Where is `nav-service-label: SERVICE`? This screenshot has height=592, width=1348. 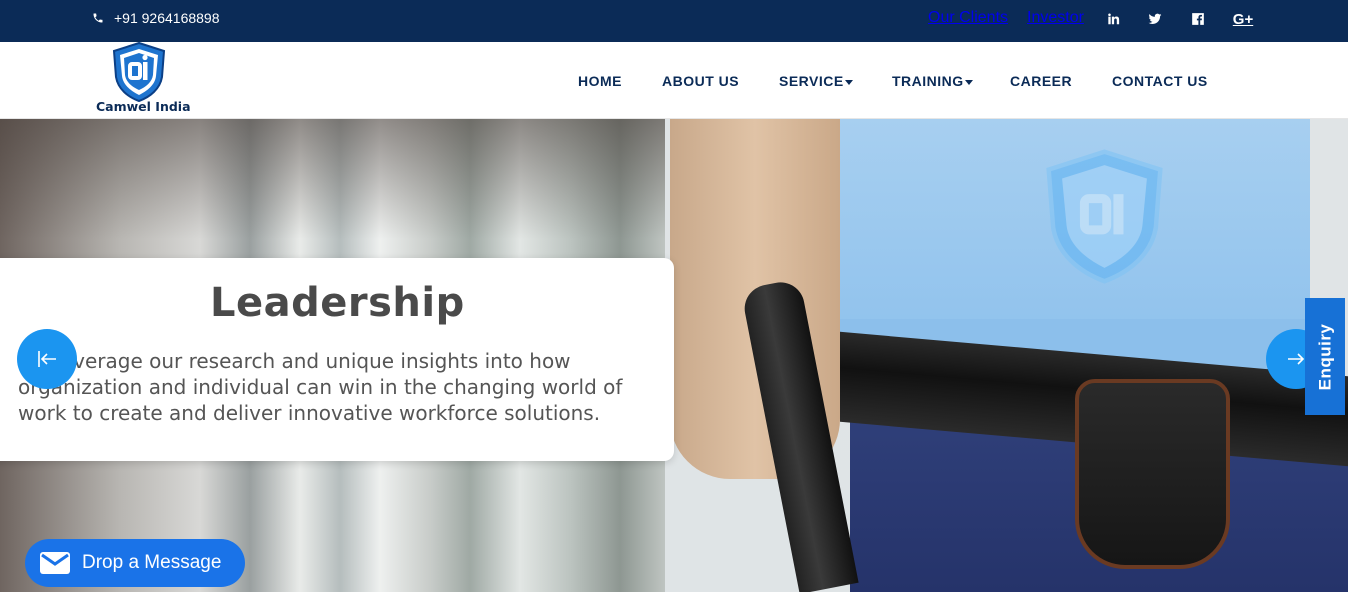
nav-service-label: SERVICE is located at coordinates (811, 81).